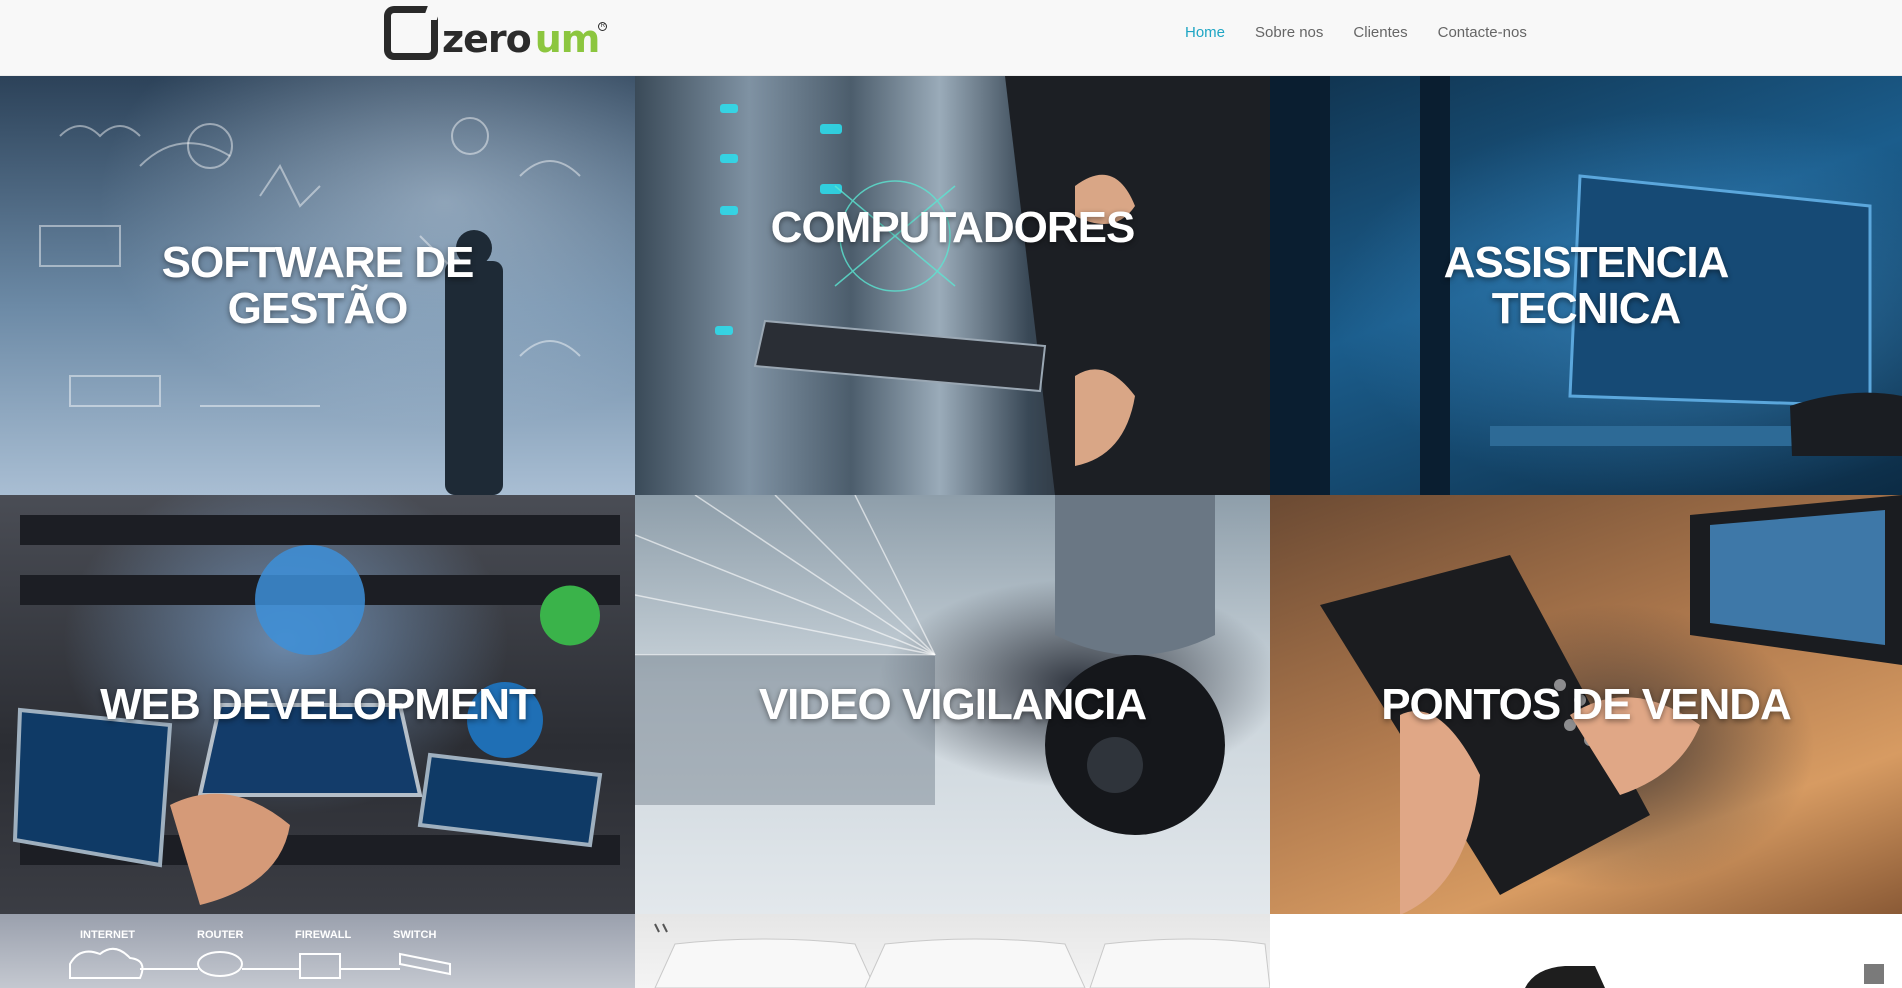  I want to click on tile-video-vigilancia: VIDEO VIGILANCIA, so click(952, 704).